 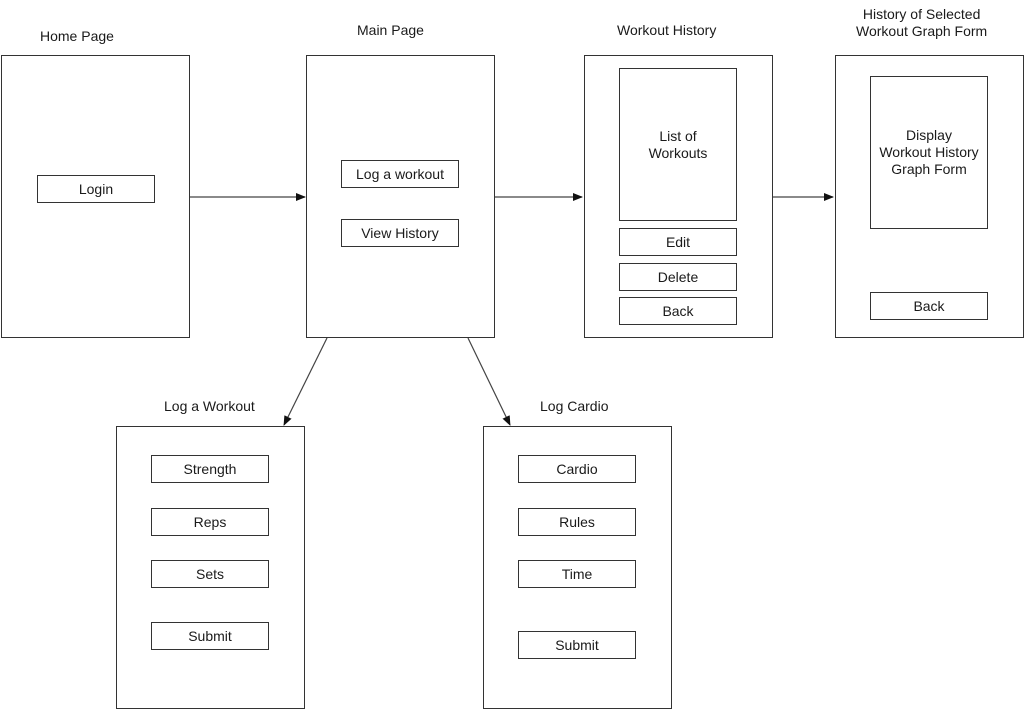 I want to click on strength-button: Strength, so click(x=210, y=469).